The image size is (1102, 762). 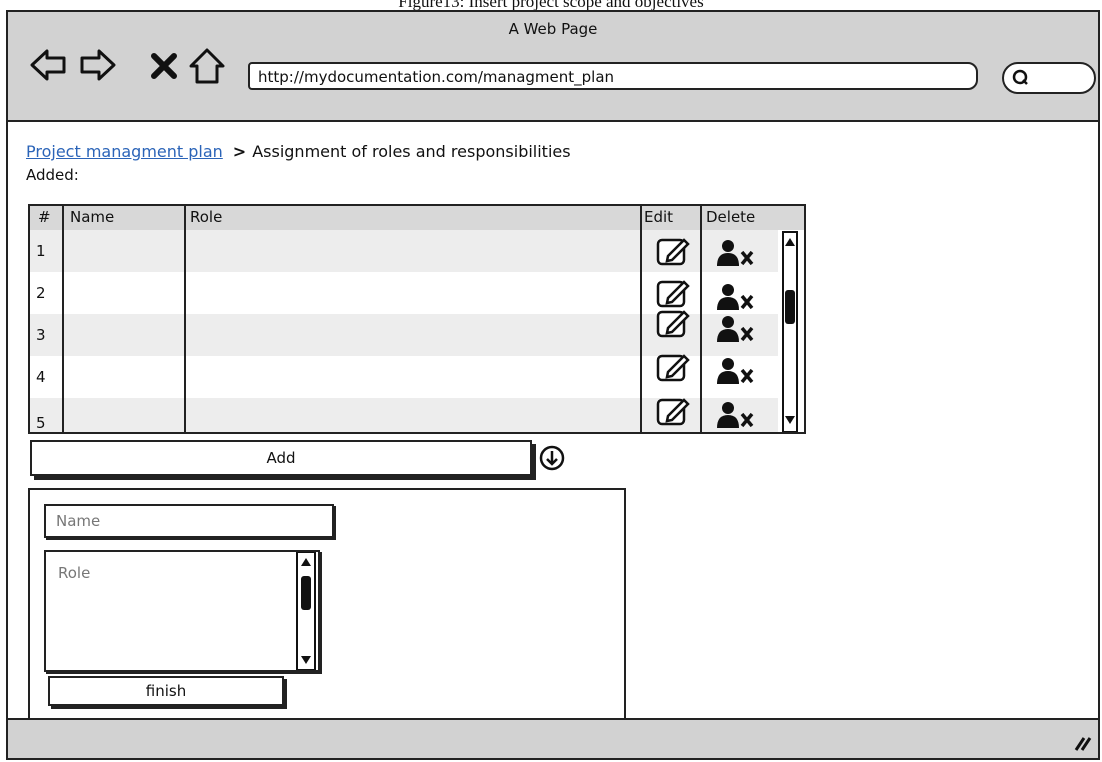 What do you see at coordinates (306, 611) in the screenshot?
I see `role-scrollbar` at bounding box center [306, 611].